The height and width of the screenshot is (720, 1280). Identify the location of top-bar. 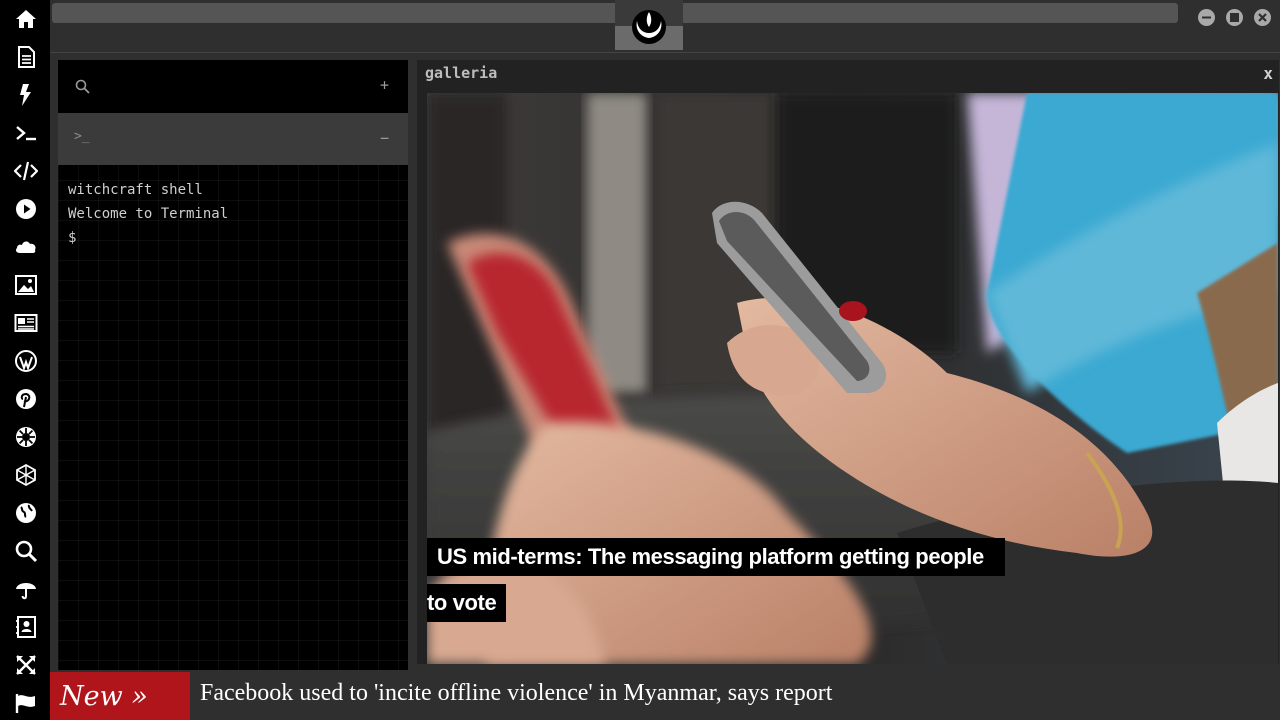
(665, 26).